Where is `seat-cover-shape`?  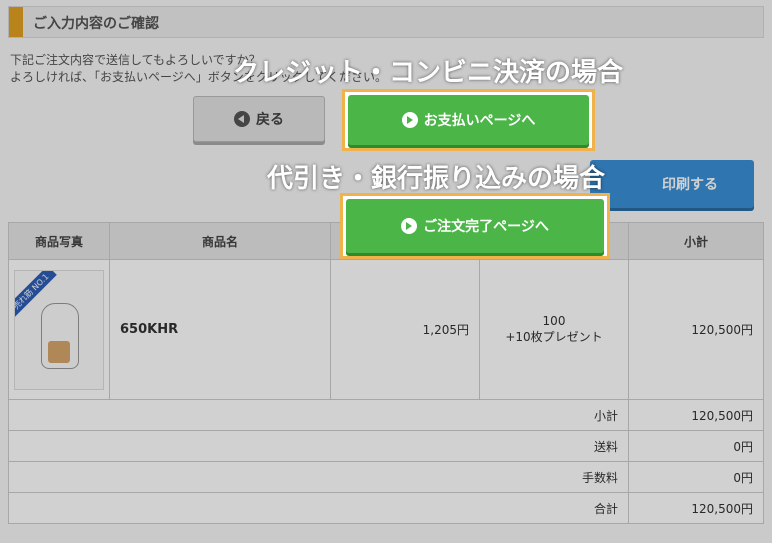 seat-cover-shape is located at coordinates (59, 351).